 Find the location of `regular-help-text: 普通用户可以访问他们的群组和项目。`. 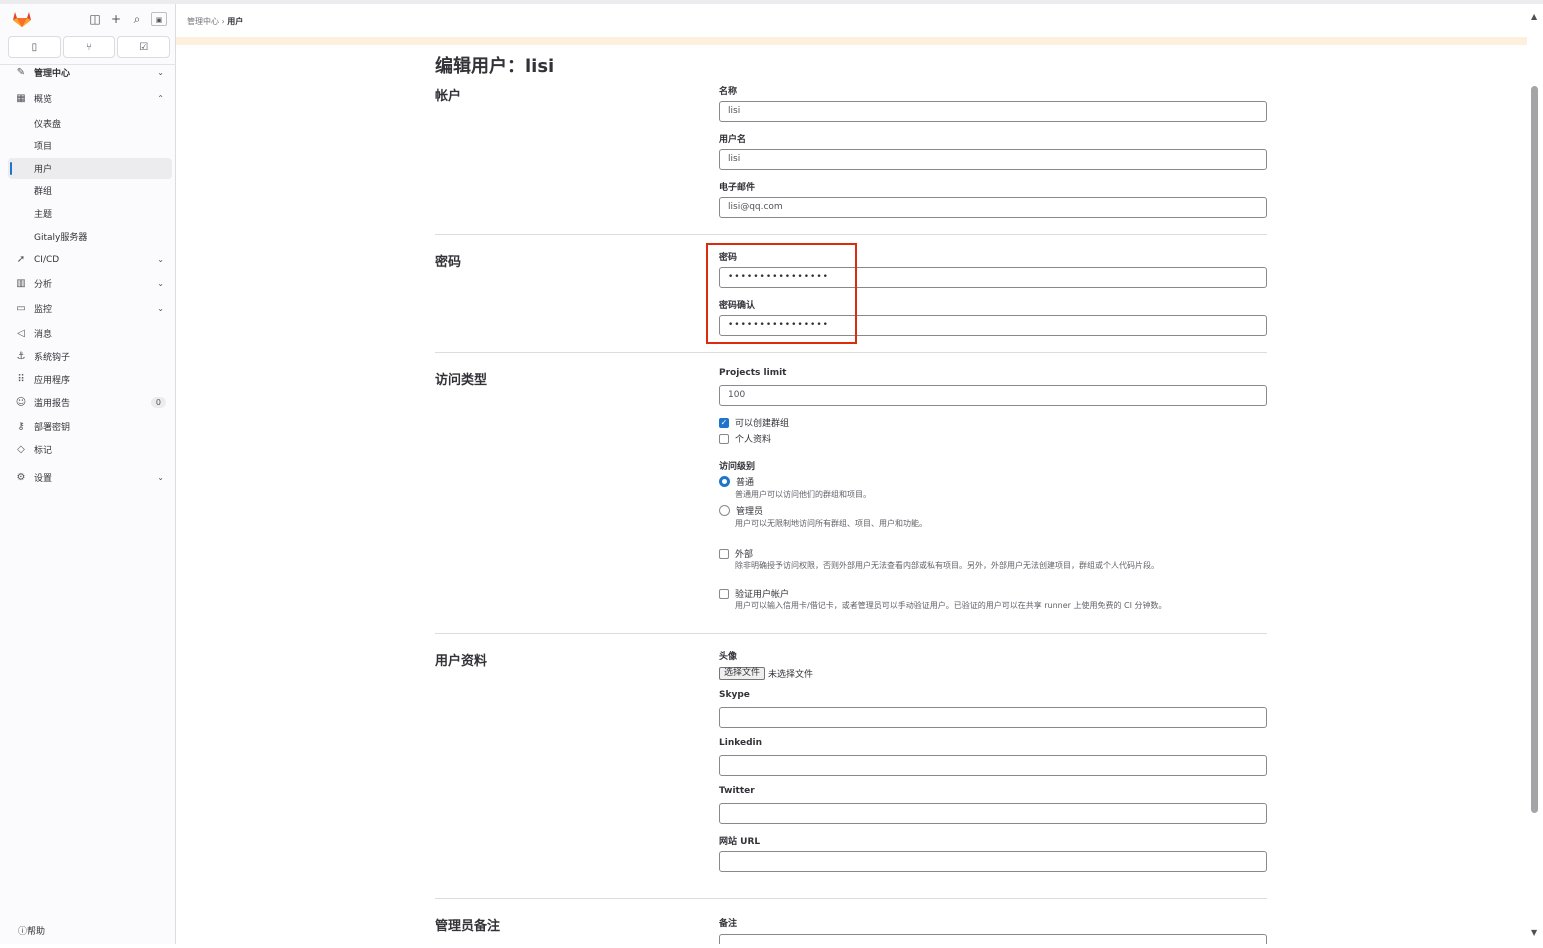

regular-help-text: 普通用户可以访问他们的群组和项目。 is located at coordinates (803, 494).